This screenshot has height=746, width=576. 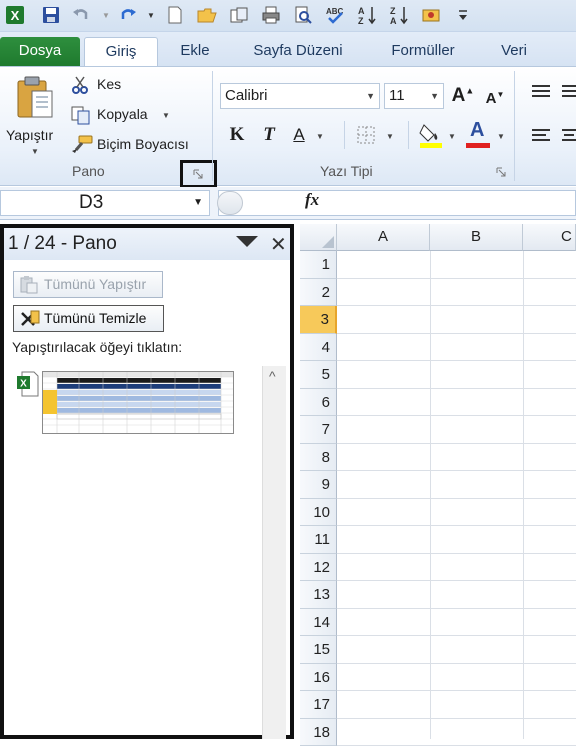 What do you see at coordinates (479, 134) in the screenshot?
I see `font-color-button: A` at bounding box center [479, 134].